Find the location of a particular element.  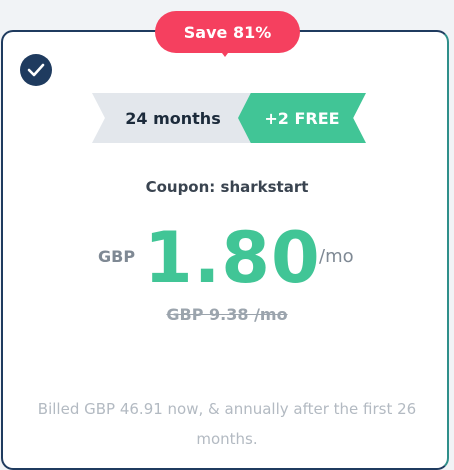

save-badge-tail is located at coordinates (225, 53).